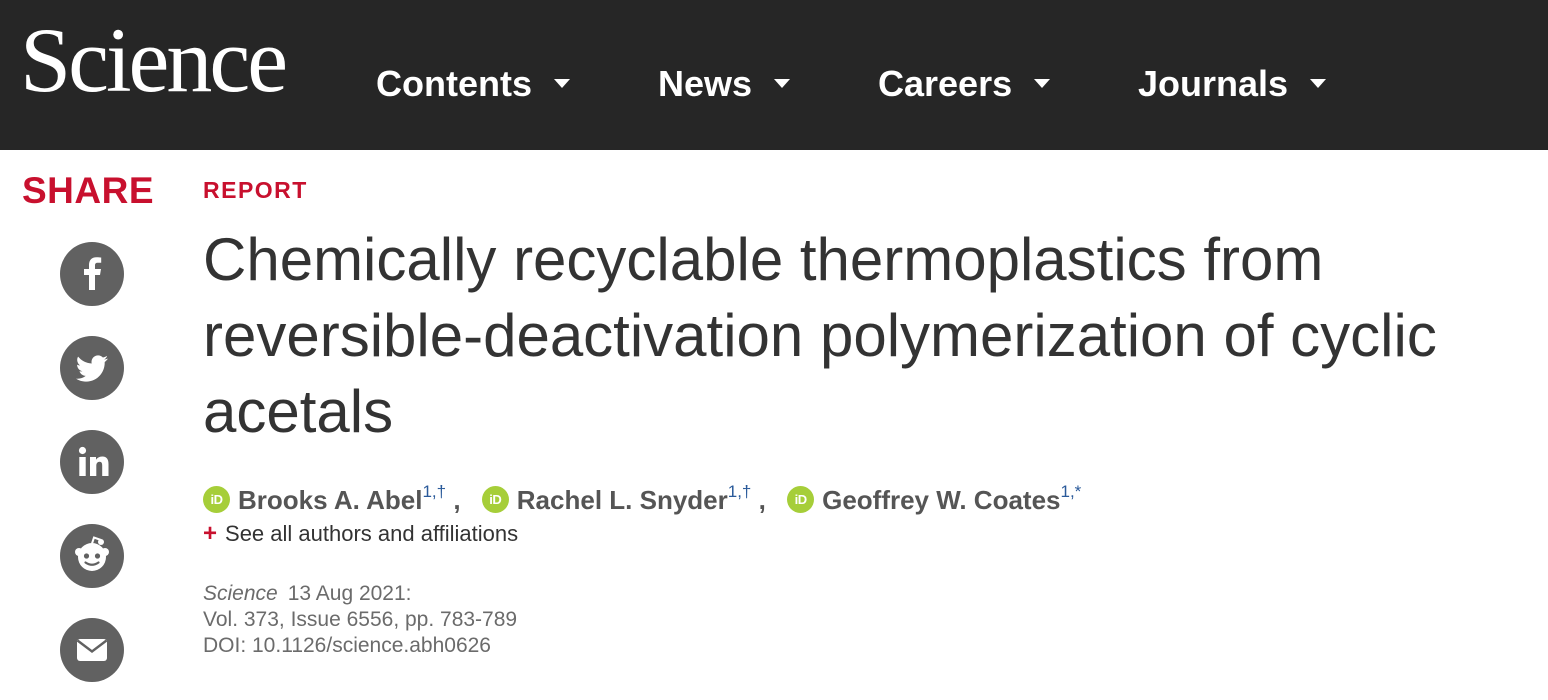 The height and width of the screenshot is (700, 1548). What do you see at coordinates (454, 83) in the screenshot?
I see `nav-contents-label: Contents` at bounding box center [454, 83].